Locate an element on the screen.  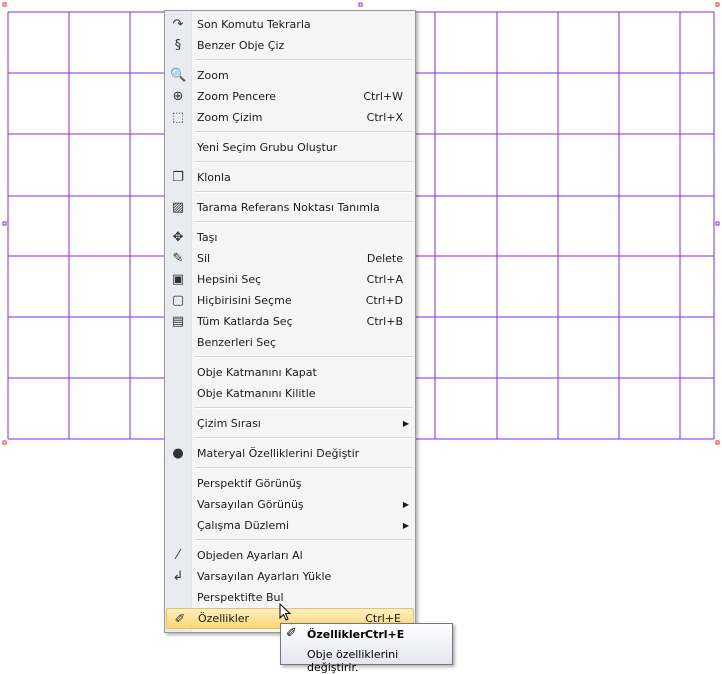
eyedropper-icon: ⁄ is located at coordinates (178, 555).